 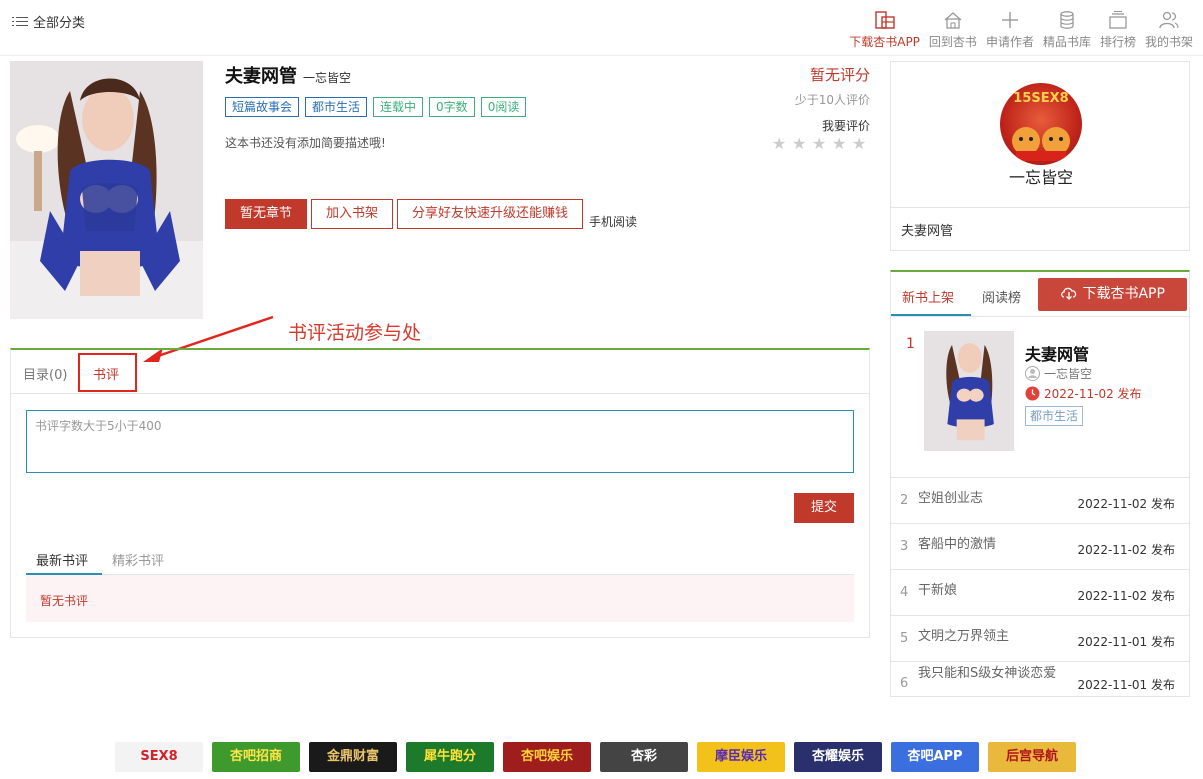 I want to click on ad-banner: SEX8, so click(x=159, y=757).